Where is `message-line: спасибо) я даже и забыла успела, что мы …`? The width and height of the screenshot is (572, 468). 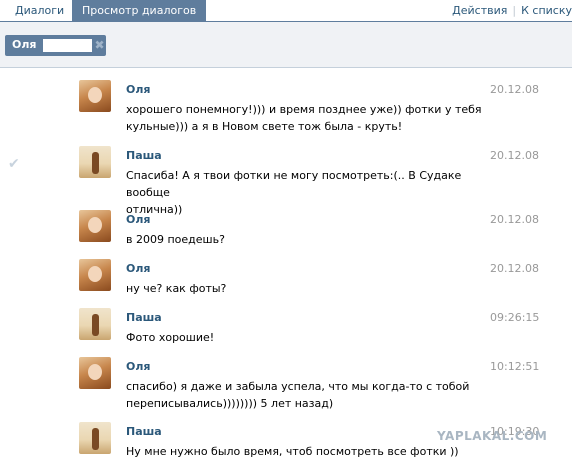 message-line: спасибо) я даже и забыла успела, что мы … is located at coordinates (298, 386).